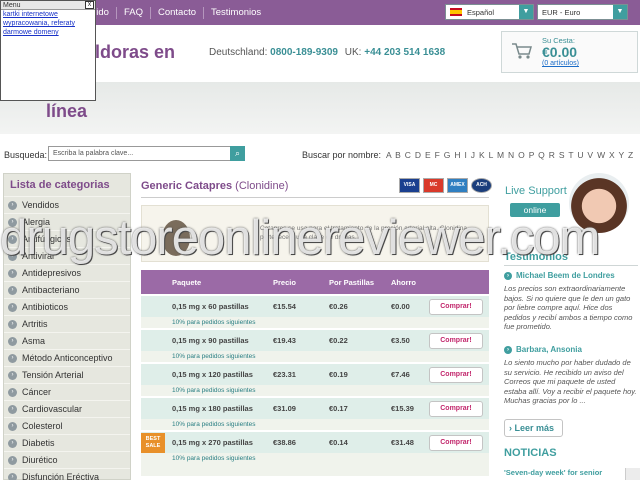 This screenshot has height=480, width=640. What do you see at coordinates (12, 5) in the screenshot?
I see `menu-popup-title: Menu` at bounding box center [12, 5].